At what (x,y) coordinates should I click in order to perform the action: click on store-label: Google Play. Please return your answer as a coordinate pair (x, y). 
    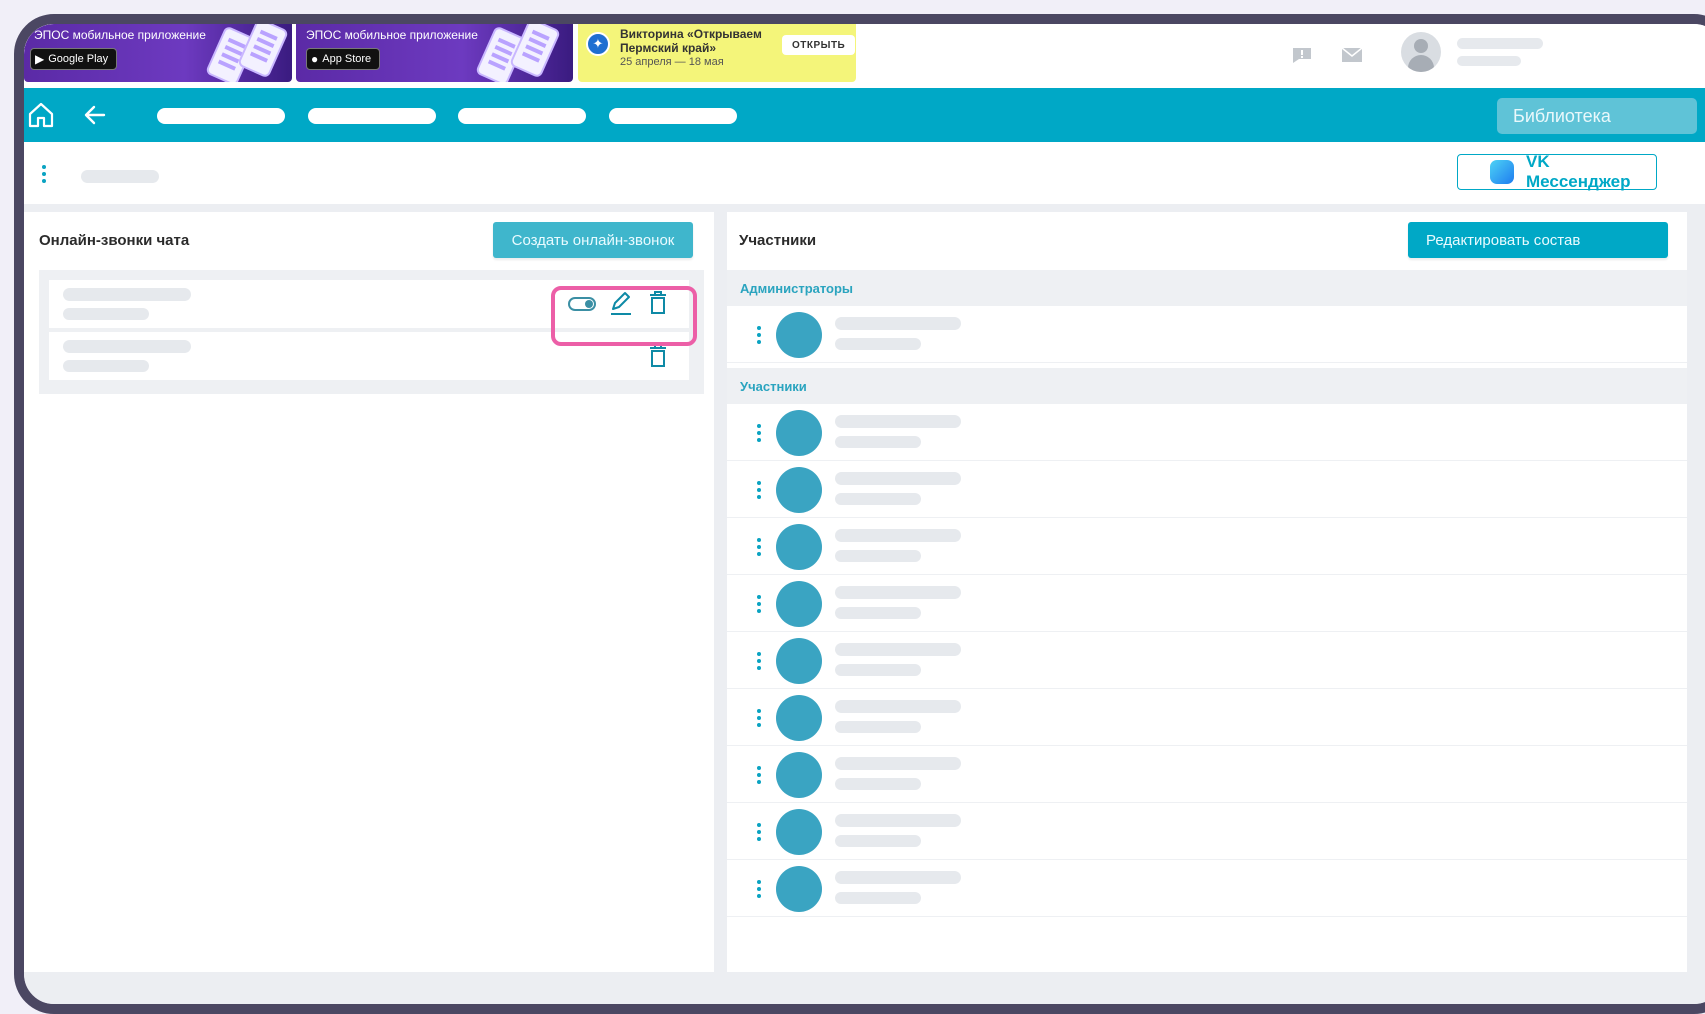
    Looking at the image, I should click on (78, 59).